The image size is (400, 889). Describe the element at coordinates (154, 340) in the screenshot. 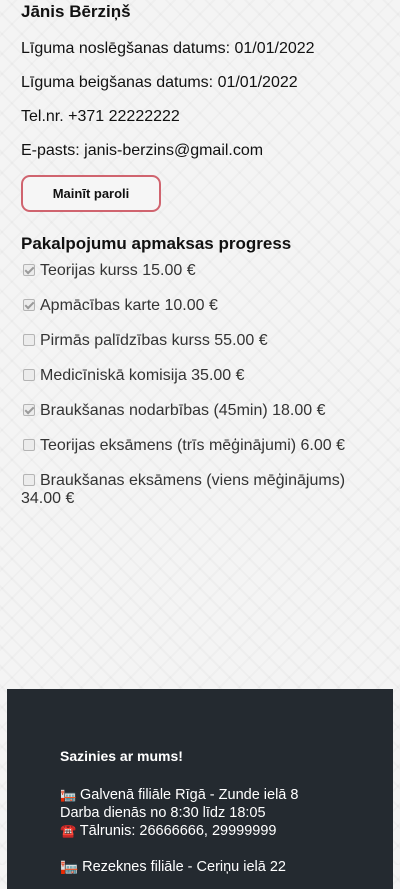

I see `list-item-label: Pirmās palīdzības kurss 55.00 €` at that location.